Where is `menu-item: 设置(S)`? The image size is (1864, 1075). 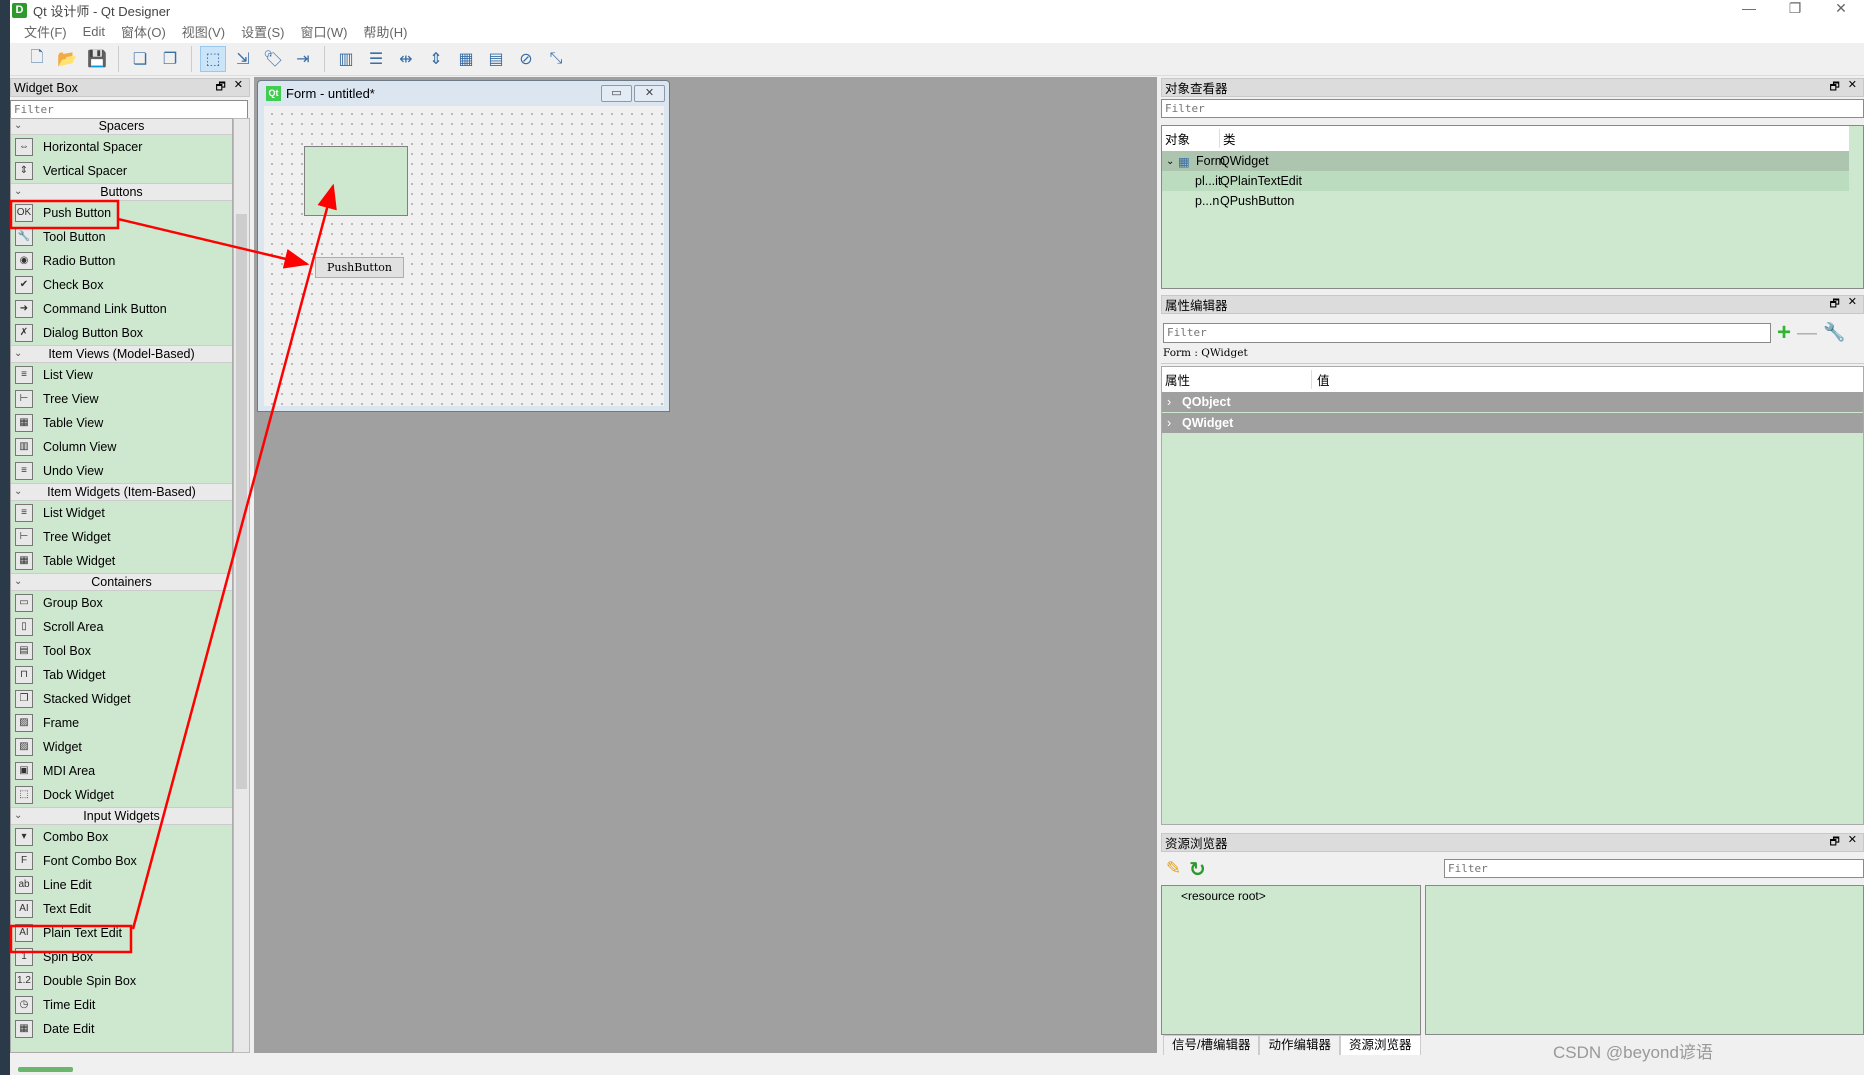
menu-item: 设置(S) is located at coordinates (262, 31).